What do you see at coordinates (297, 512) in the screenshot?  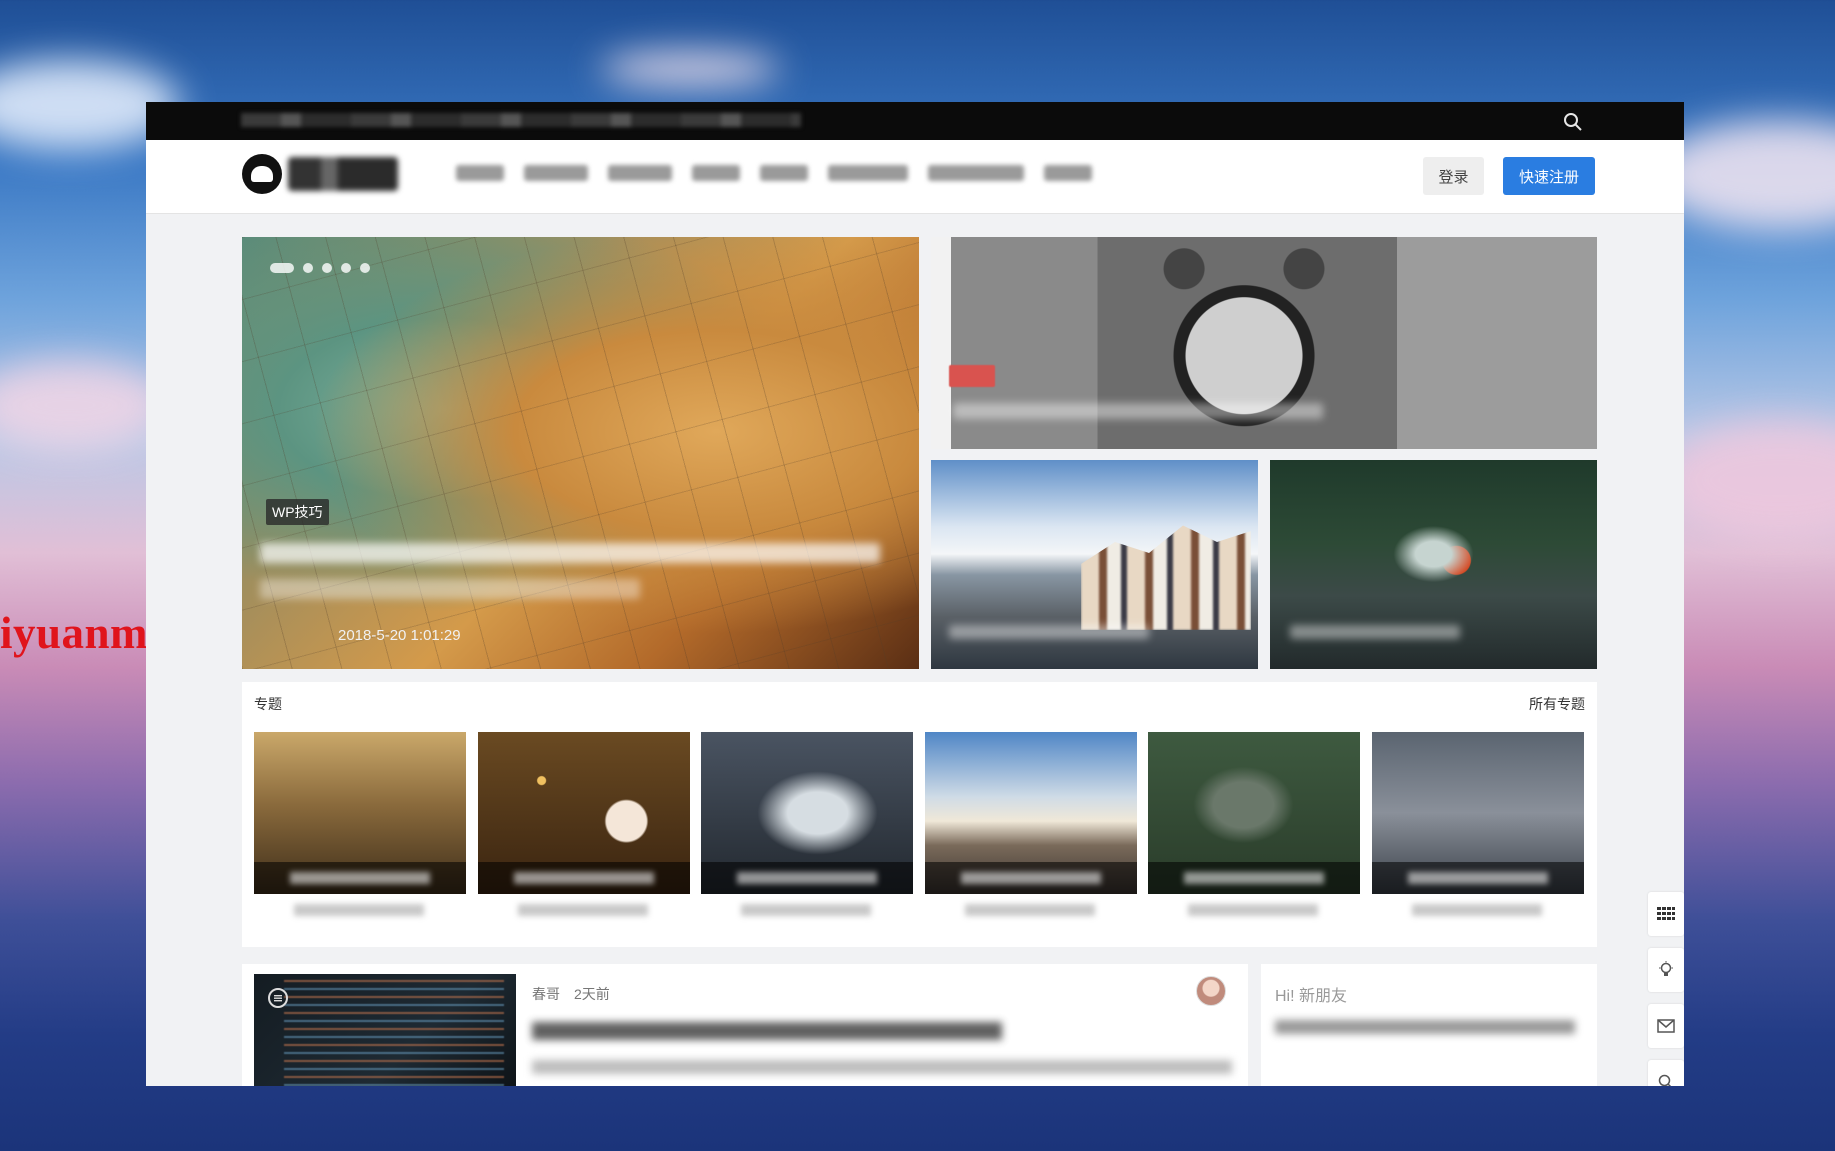 I see `category-badge: WP技巧` at bounding box center [297, 512].